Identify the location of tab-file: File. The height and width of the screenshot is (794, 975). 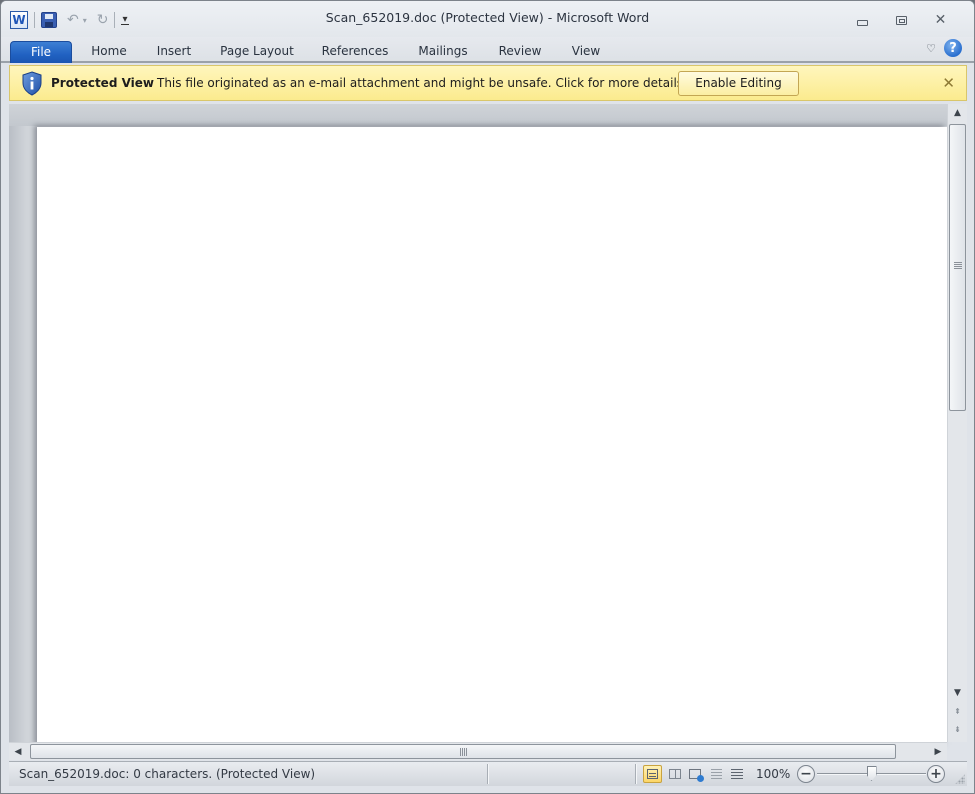
(41, 52).